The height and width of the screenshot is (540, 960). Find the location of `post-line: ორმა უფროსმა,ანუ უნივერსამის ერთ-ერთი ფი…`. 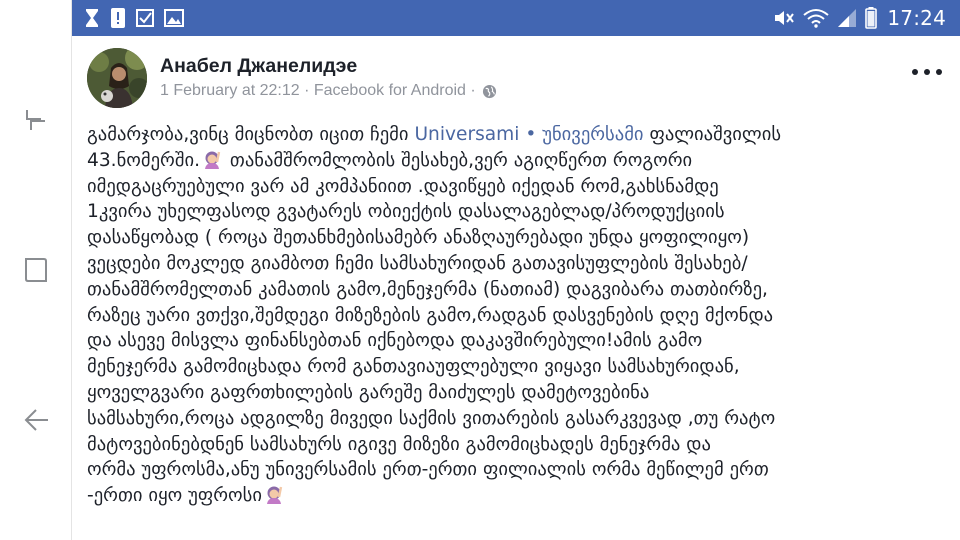

post-line: ორმა უფროსმა,ანუ უნივერსამის ერთ-ერთი ფი… is located at coordinates (428, 470).